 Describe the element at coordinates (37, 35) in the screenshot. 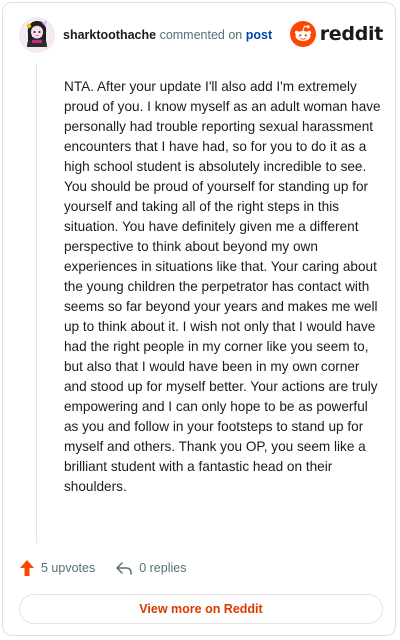

I see `user-avatar-icon` at that location.